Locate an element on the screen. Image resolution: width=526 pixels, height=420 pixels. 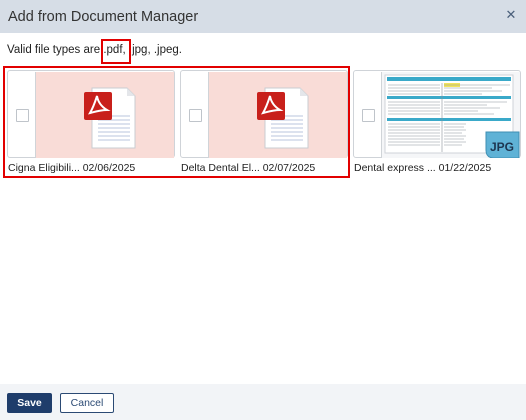
valid-file-types-text: Valid file types are .pdf, .jpg, .jpeg. is located at coordinates (94, 51).